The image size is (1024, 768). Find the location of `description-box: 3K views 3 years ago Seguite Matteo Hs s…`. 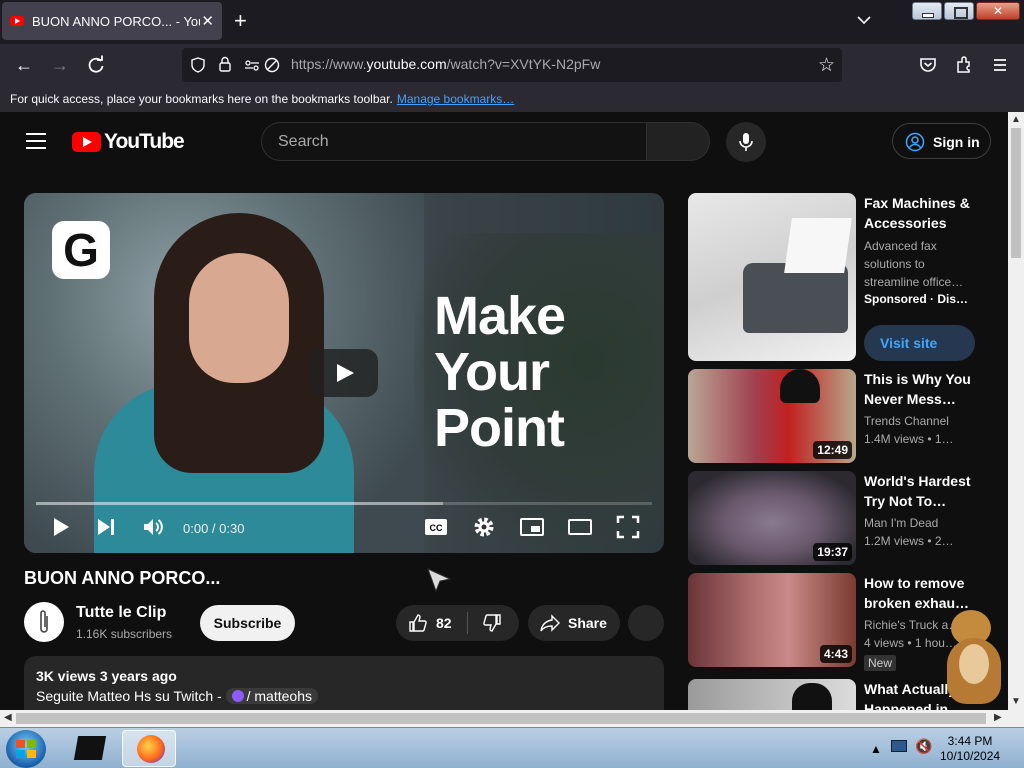

description-box: 3K views 3 years ago Seguite Matteo Hs s… is located at coordinates (344, 683).